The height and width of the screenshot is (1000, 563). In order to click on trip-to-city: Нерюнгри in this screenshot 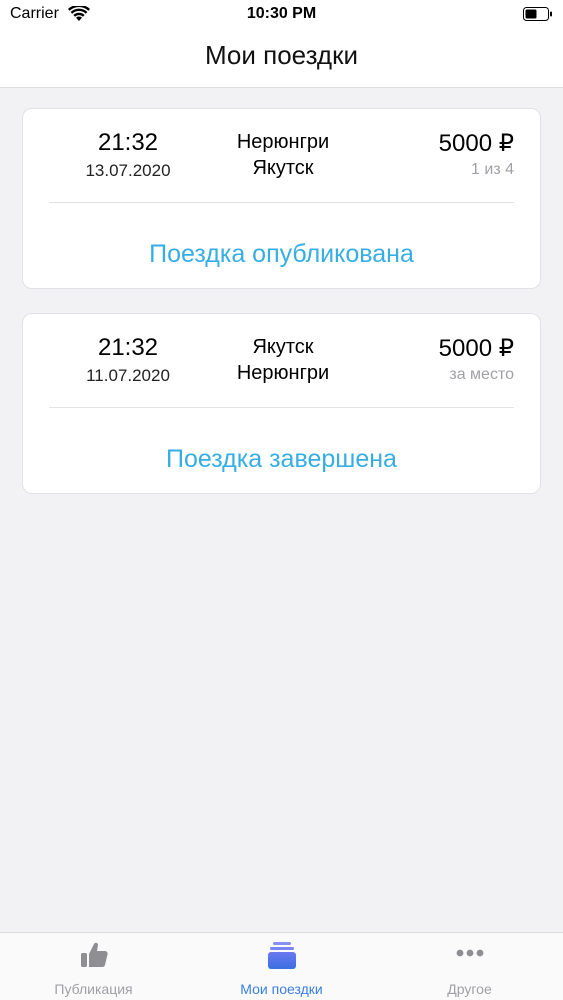, I will do `click(283, 373)`.